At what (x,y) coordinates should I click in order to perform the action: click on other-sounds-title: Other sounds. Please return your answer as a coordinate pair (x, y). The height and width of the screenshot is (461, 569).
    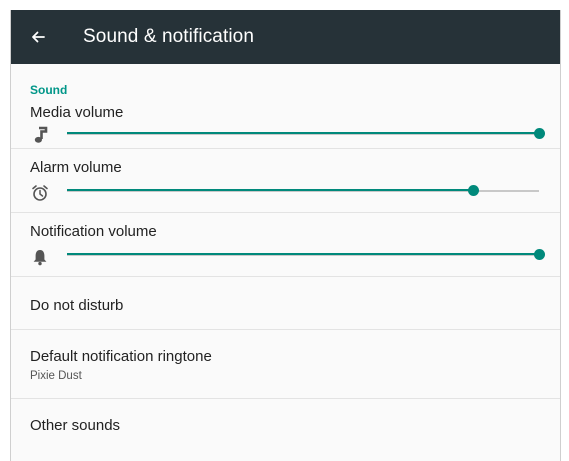
    Looking at the image, I should click on (75, 425).